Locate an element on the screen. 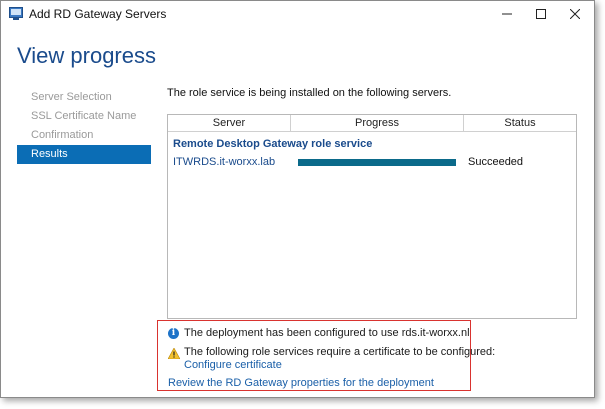 The height and width of the screenshot is (409, 605). close-button is located at coordinates (575, 14).